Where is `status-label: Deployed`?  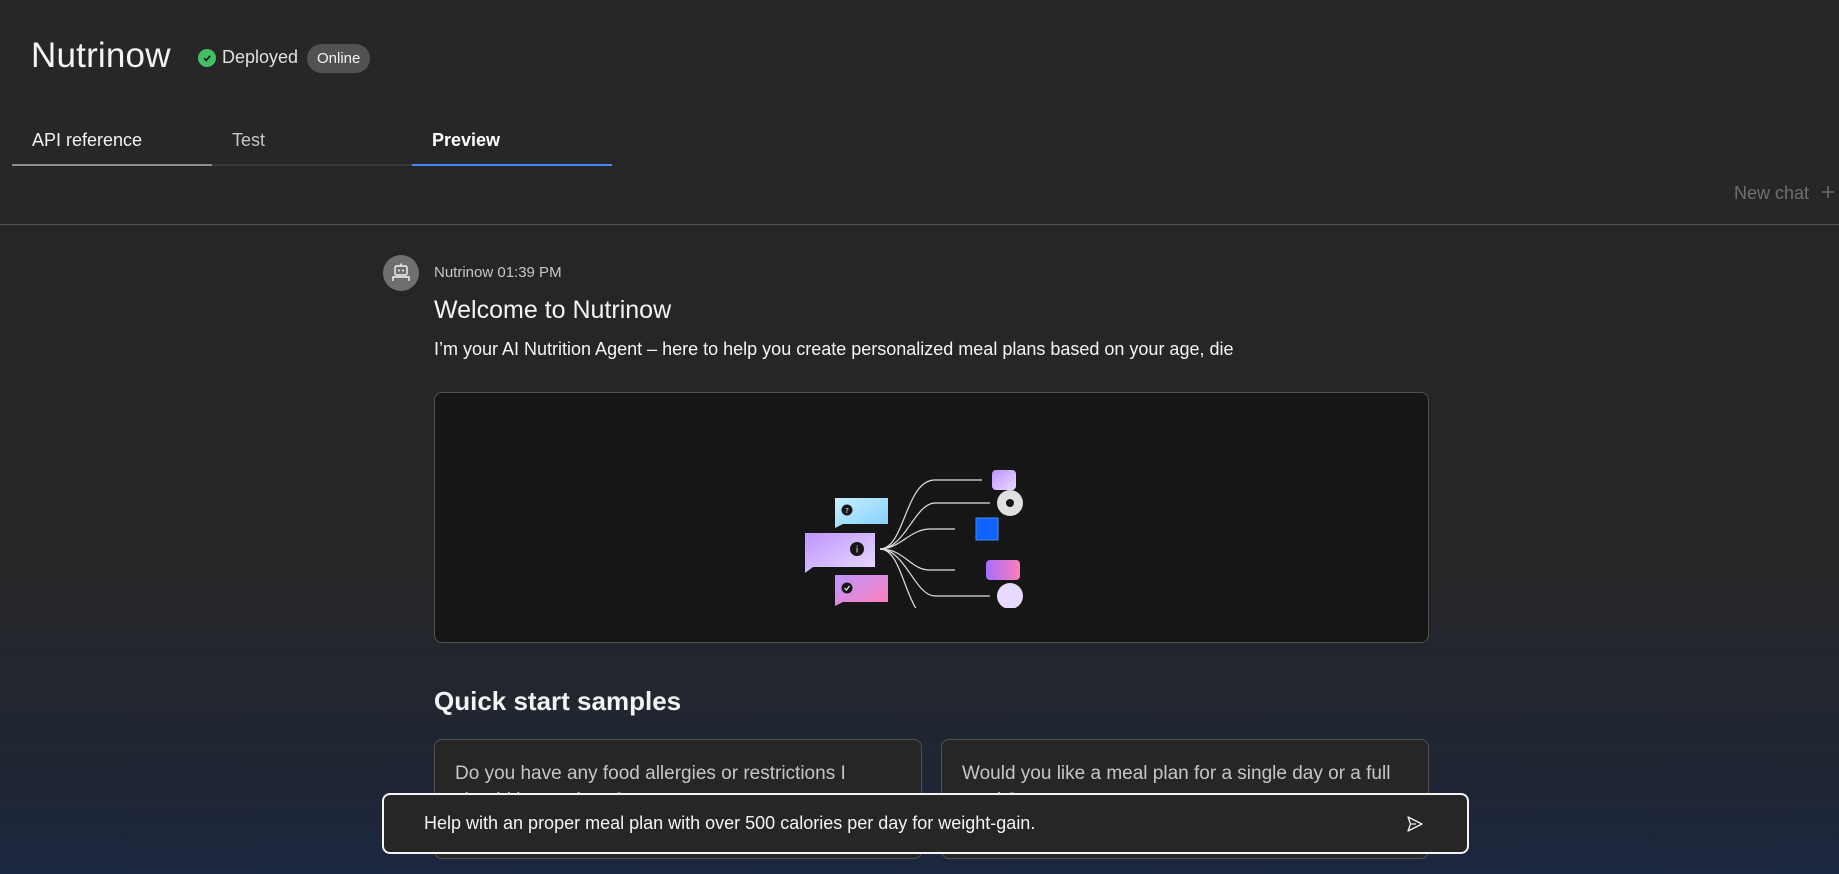
status-label: Deployed is located at coordinates (260, 57).